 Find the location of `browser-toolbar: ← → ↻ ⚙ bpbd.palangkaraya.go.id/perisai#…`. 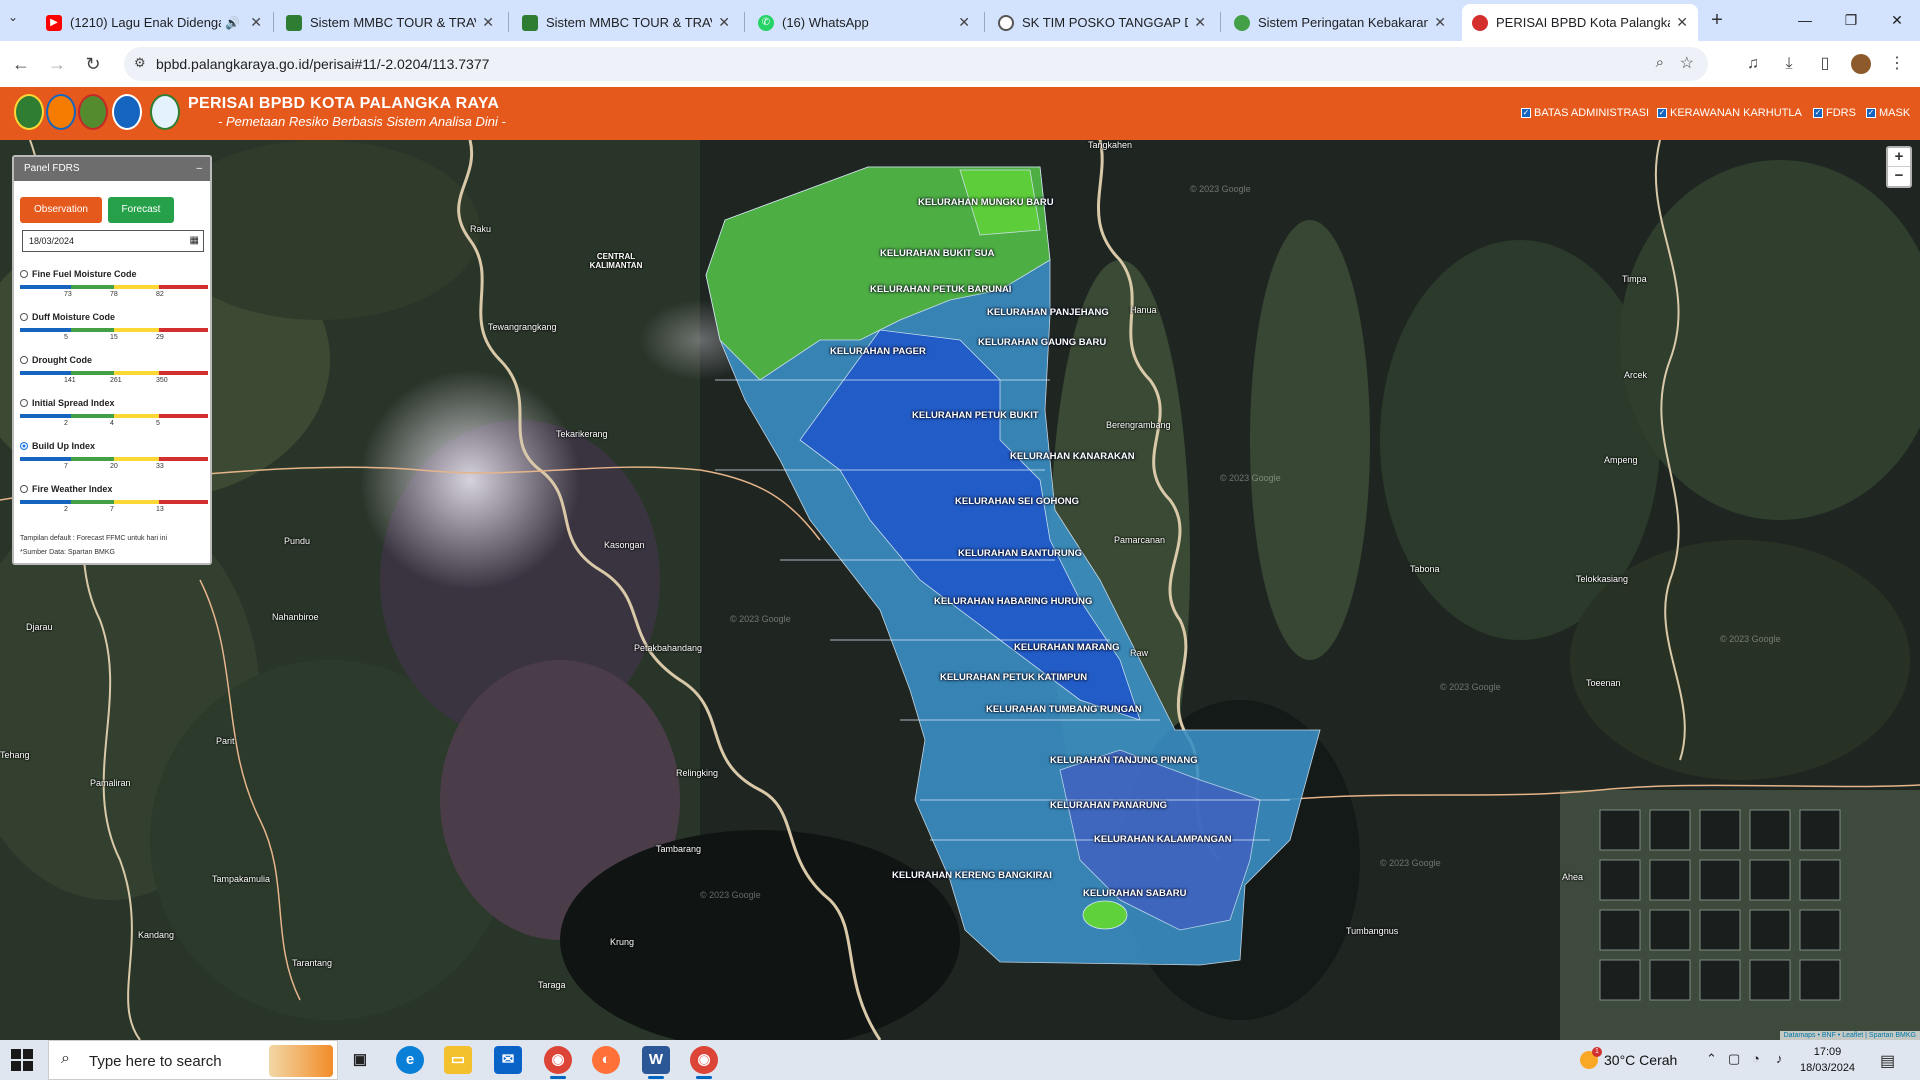

browser-toolbar: ← → ↻ ⚙ bpbd.palangkaraya.go.id/perisai#… is located at coordinates (960, 64).